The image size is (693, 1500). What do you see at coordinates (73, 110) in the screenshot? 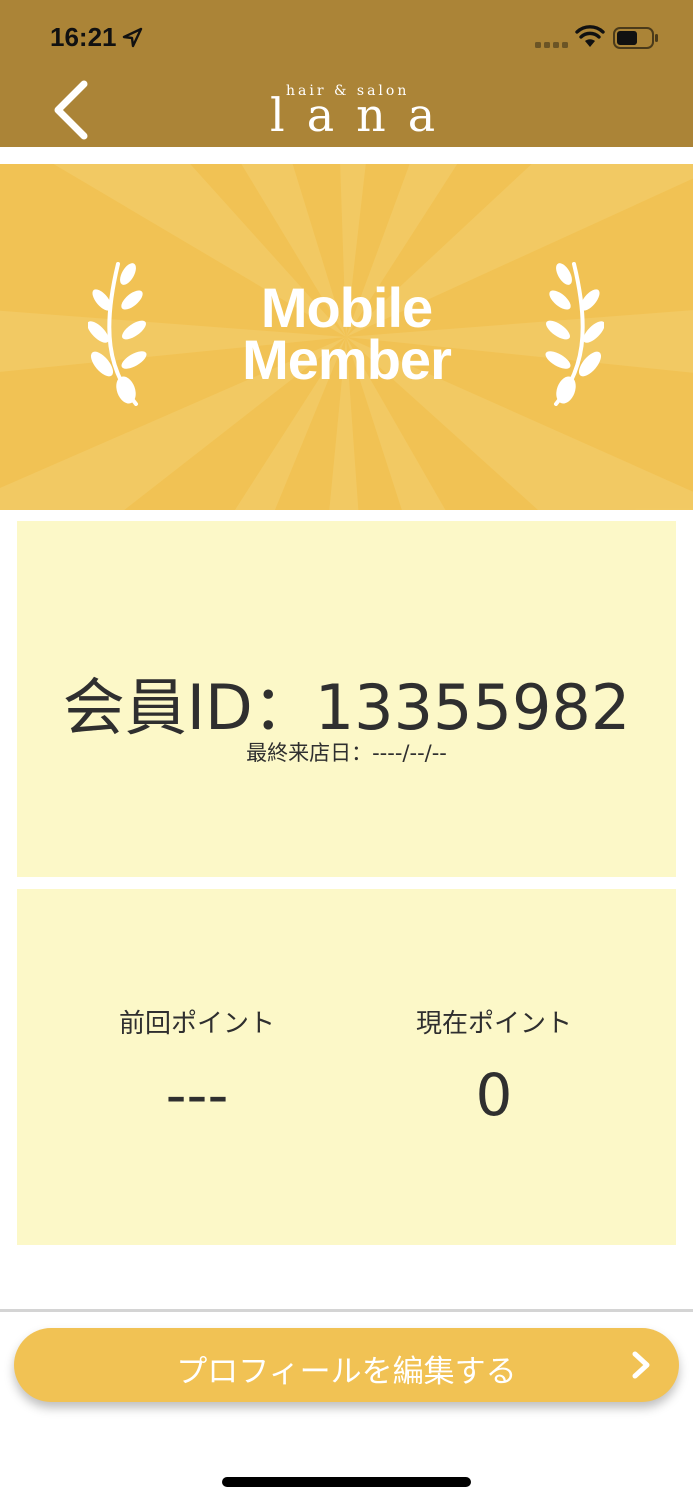
I see `back-button` at bounding box center [73, 110].